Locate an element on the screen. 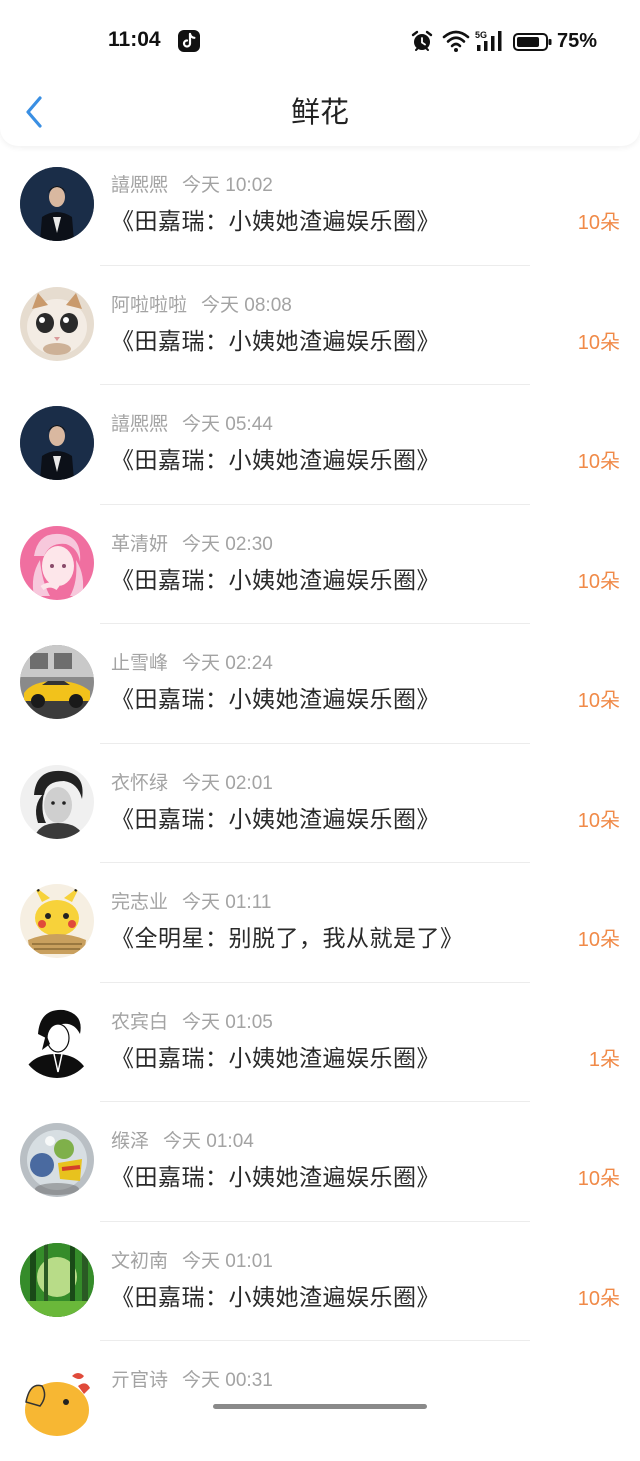 This screenshot has width=640, height=1461. item-time: 今天 02:24 is located at coordinates (227, 663).